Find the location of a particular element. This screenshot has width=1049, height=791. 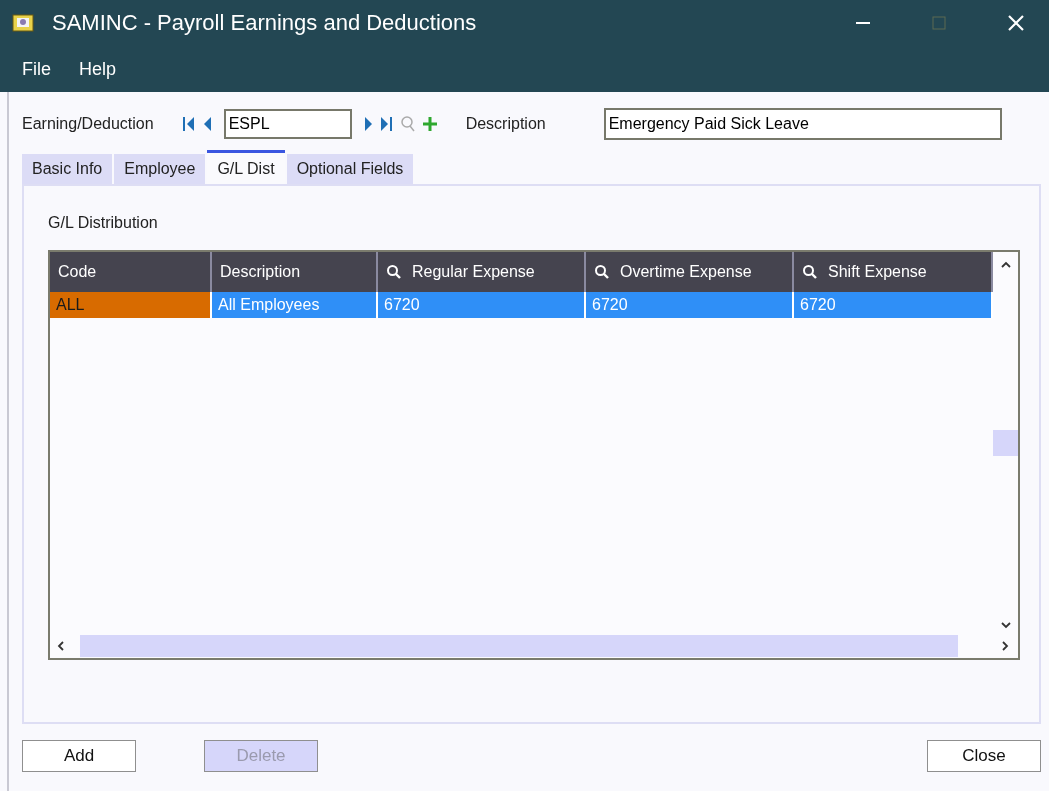

tab: Employee is located at coordinates (160, 169).